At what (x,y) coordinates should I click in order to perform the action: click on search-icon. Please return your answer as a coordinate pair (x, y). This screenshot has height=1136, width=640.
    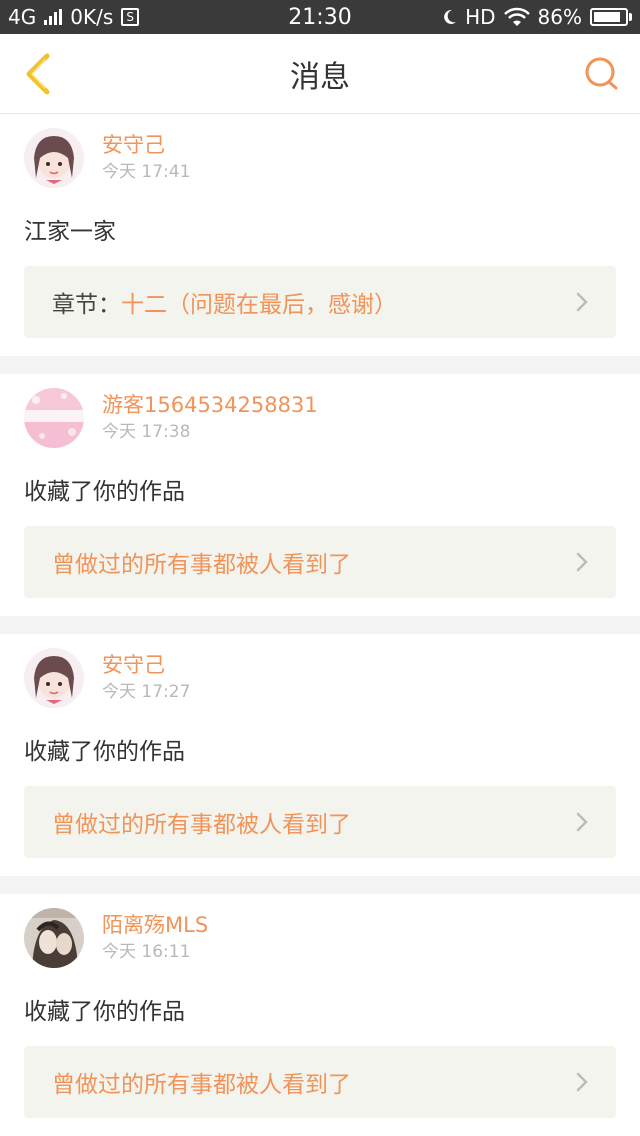
    Looking at the image, I should click on (601, 73).